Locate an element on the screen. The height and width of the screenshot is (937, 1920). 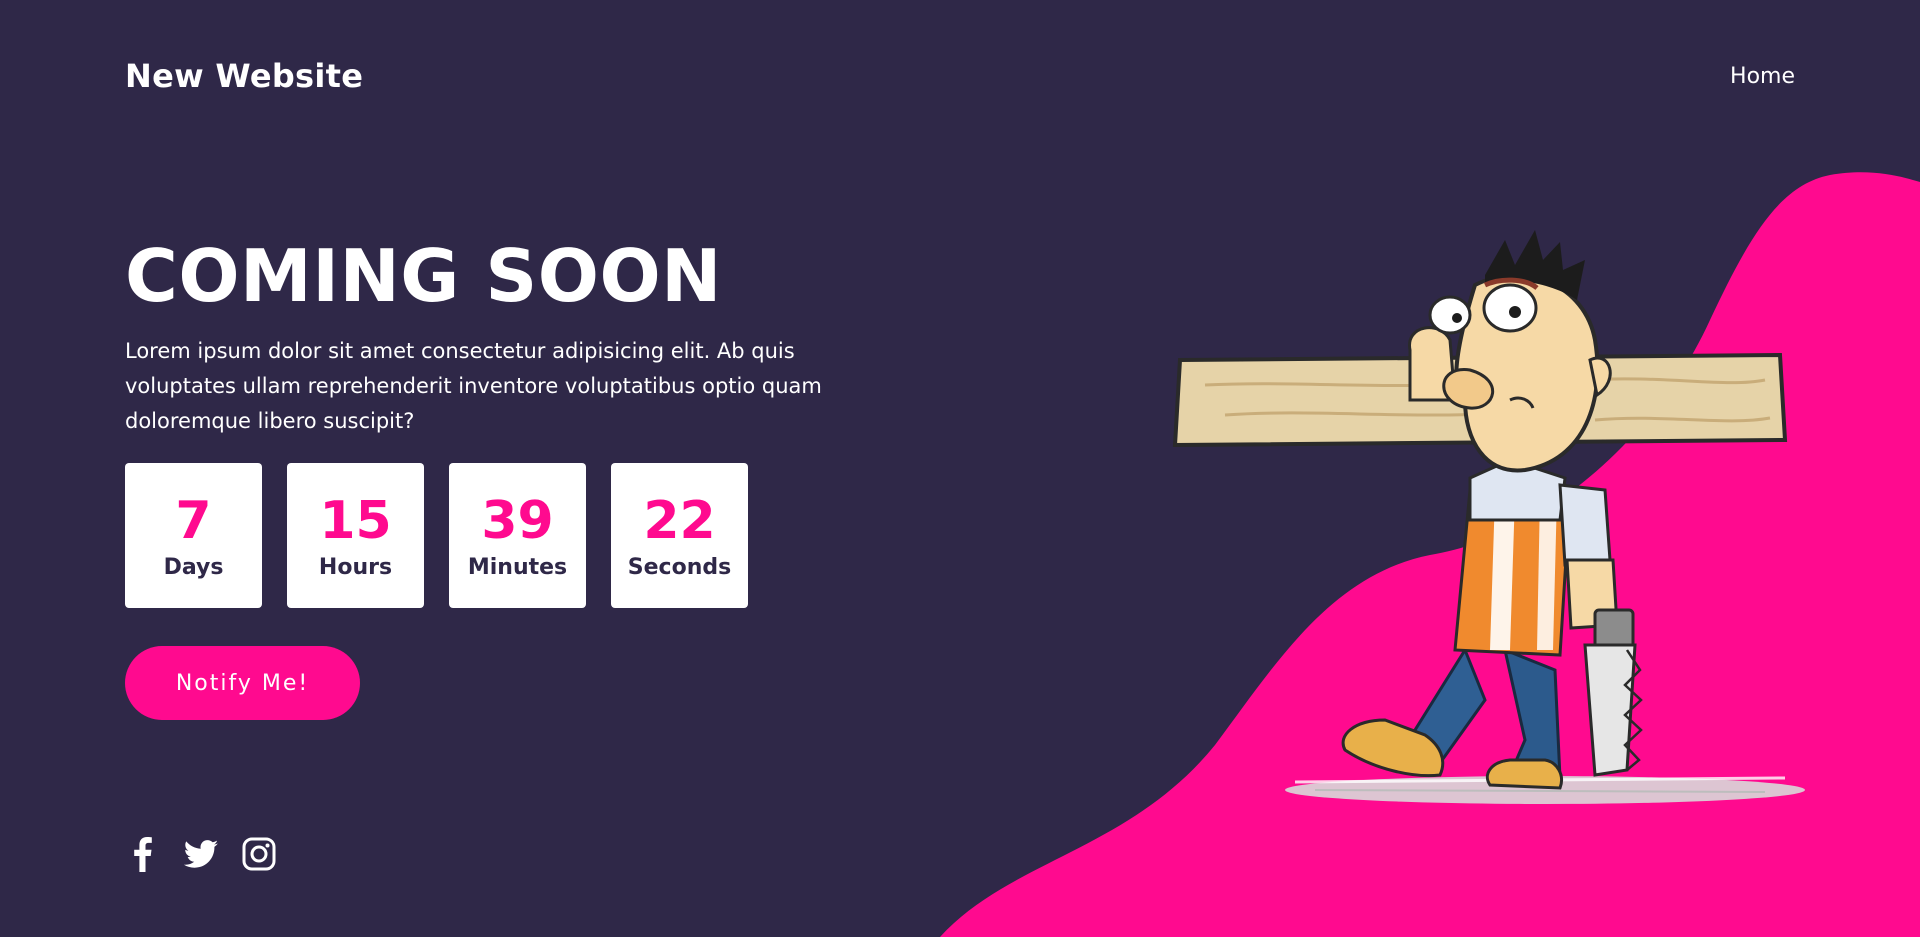
countdown-days: 7 Days is located at coordinates (193, 535).